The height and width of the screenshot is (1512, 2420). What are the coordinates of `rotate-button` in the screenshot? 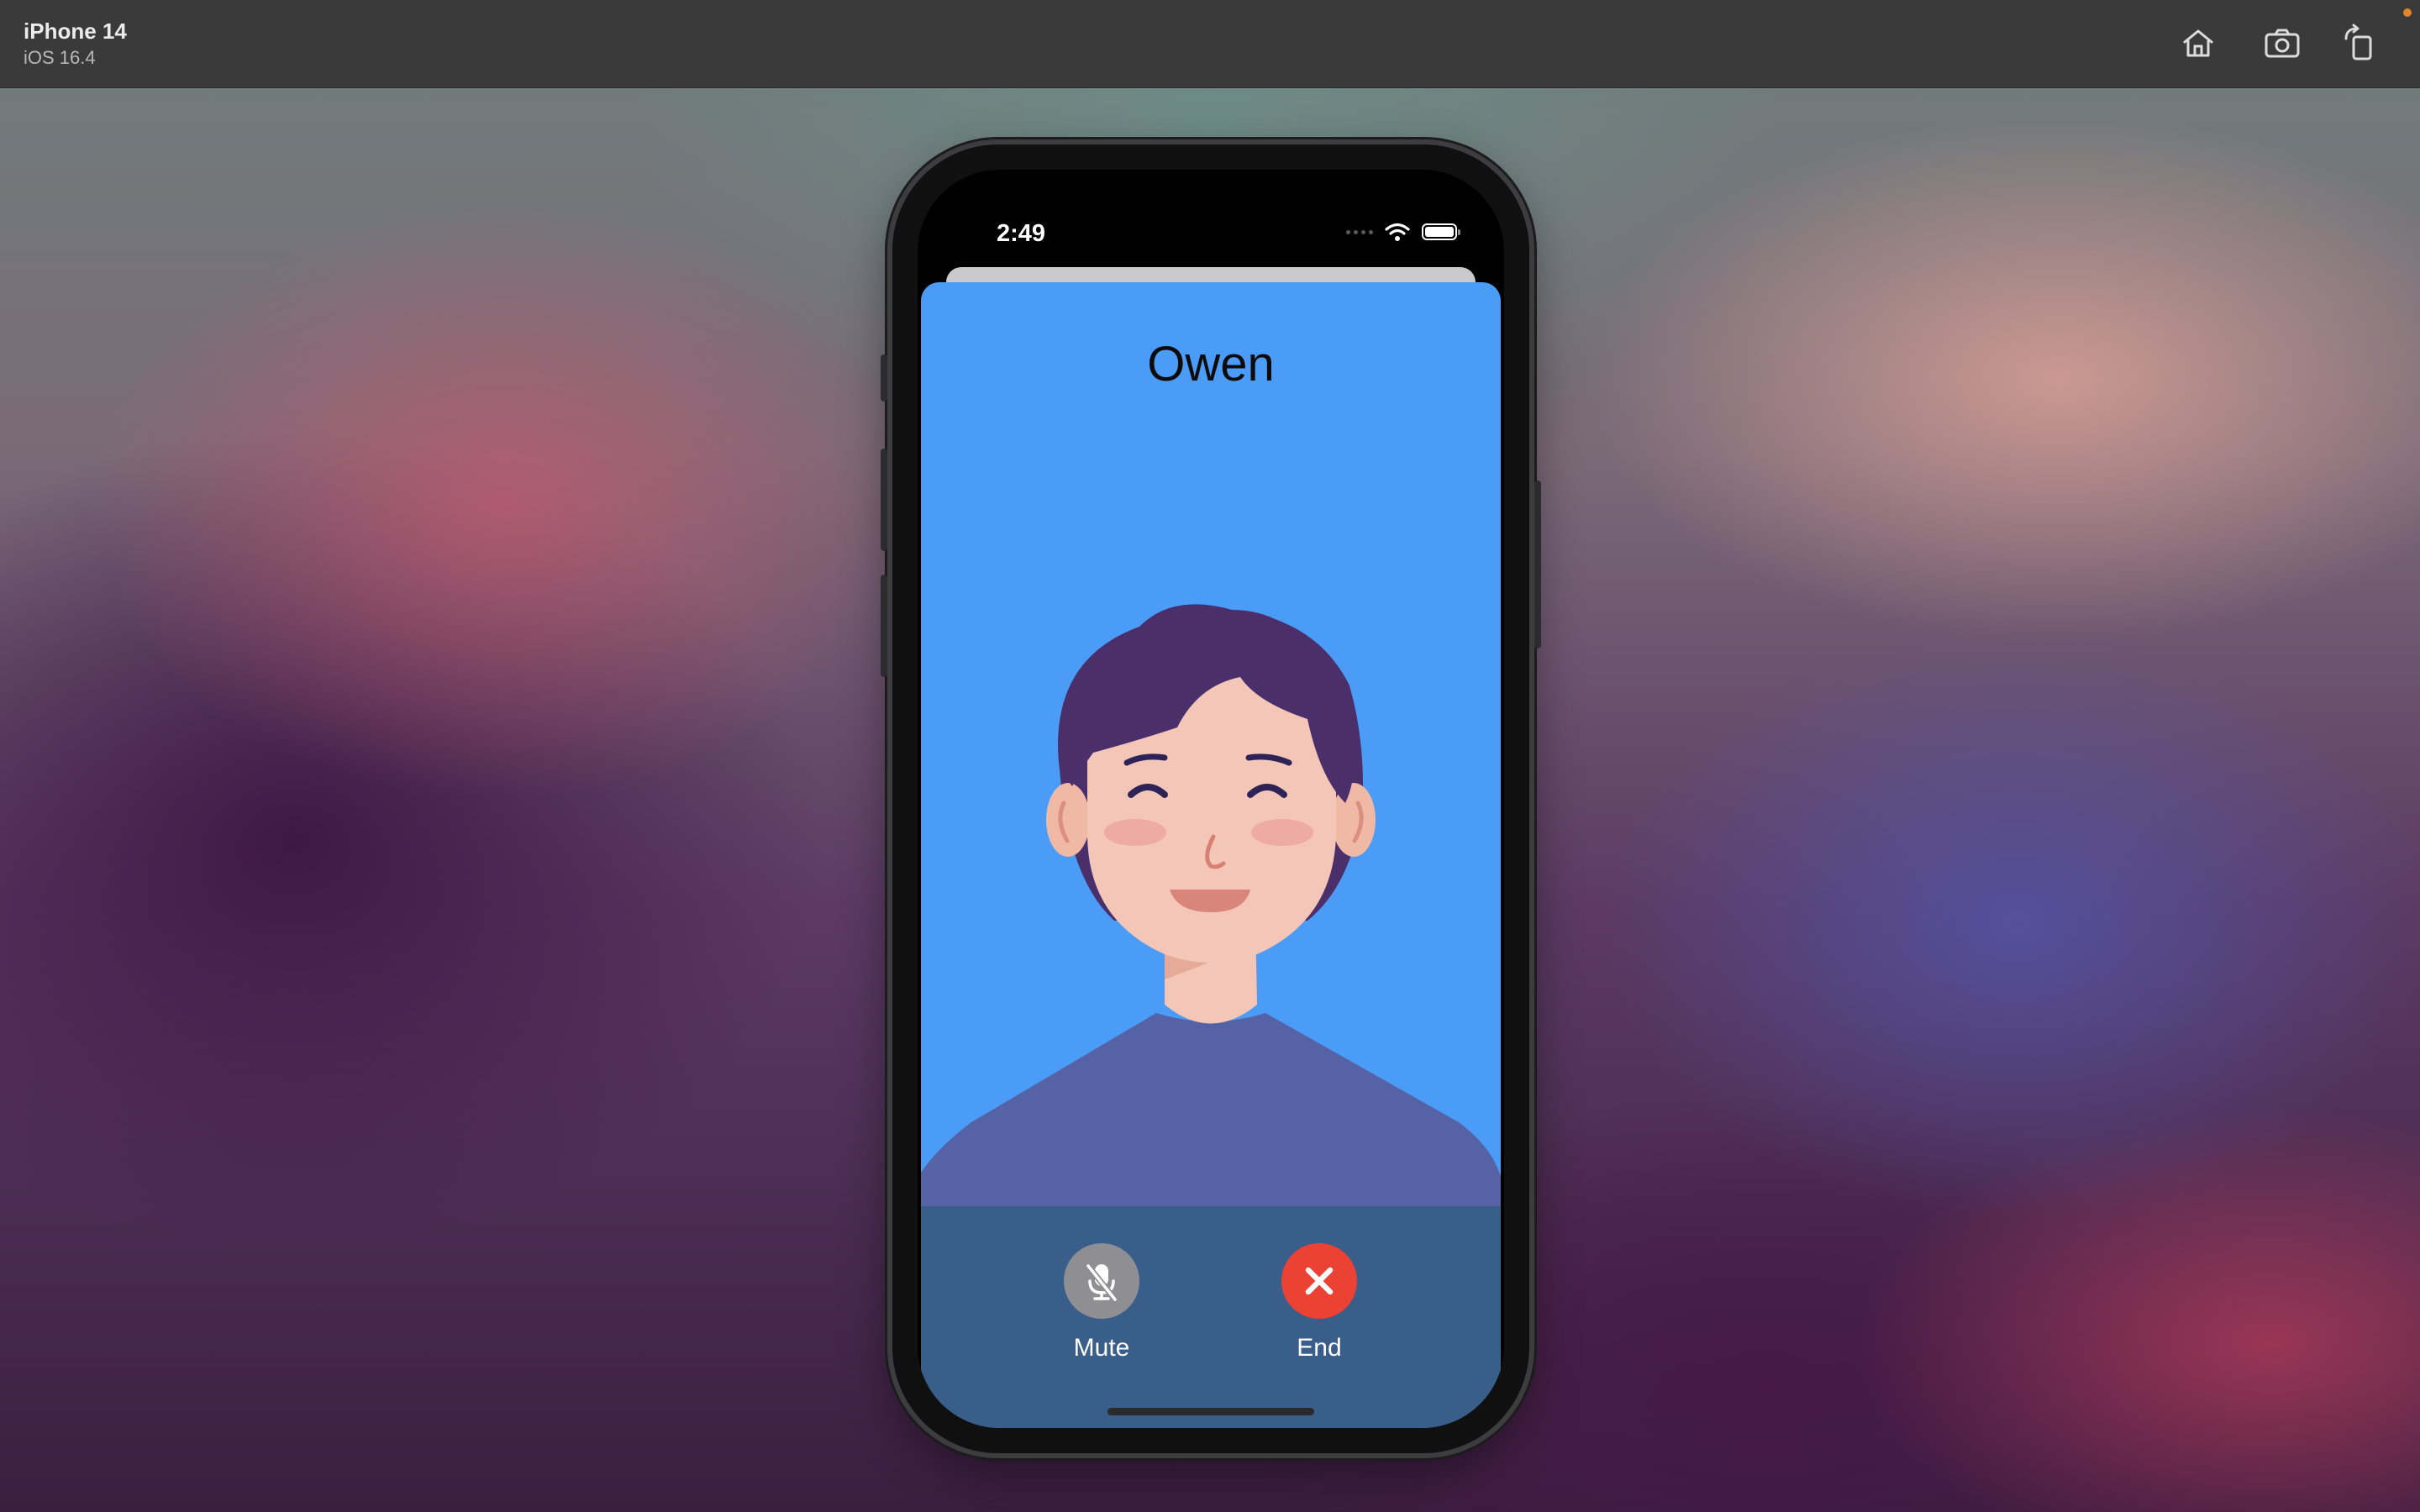 It's located at (2359, 44).